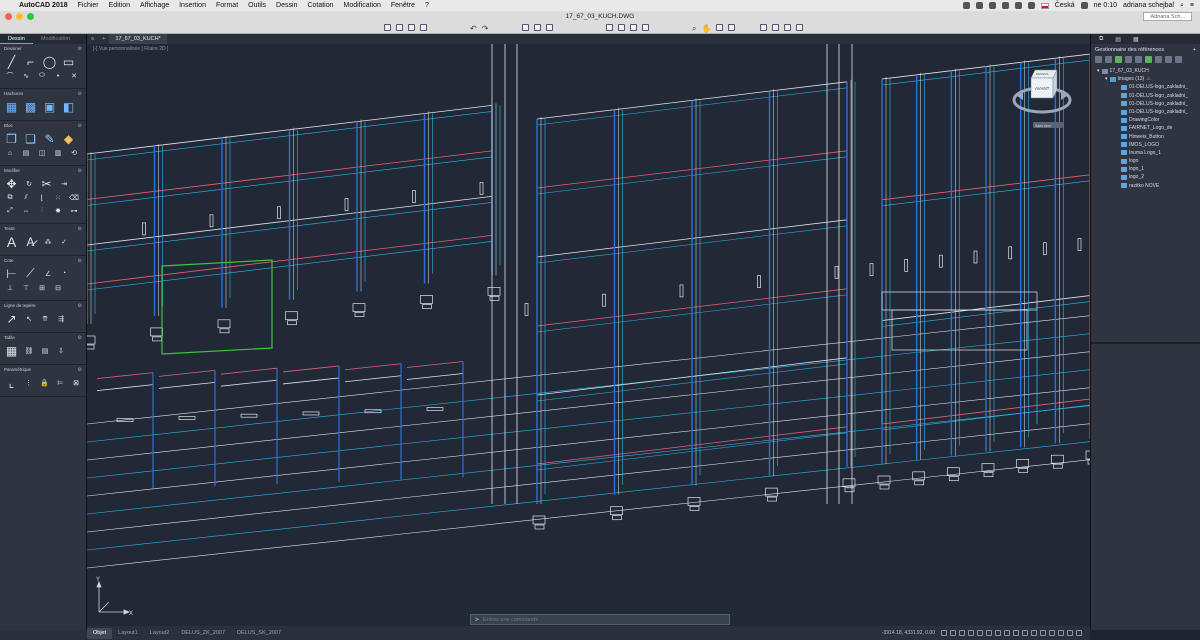 The image size is (1200, 640). Describe the element at coordinates (11, 184) in the screenshot. I see `move-tool-icon: ✥` at that location.